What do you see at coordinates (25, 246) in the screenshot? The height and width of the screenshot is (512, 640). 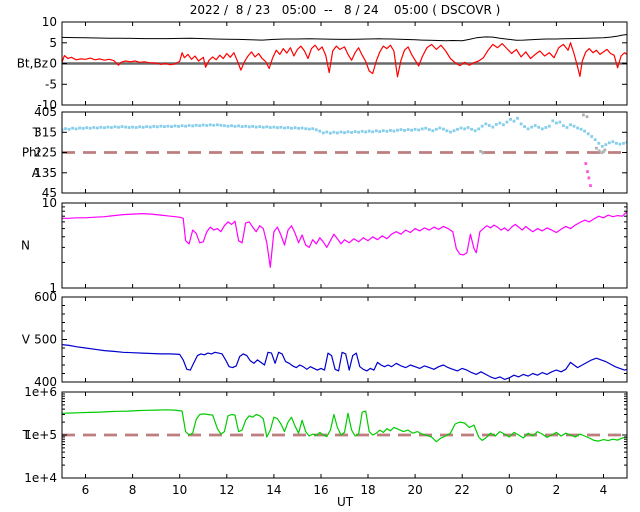 I see `panel-label-N: N` at bounding box center [25, 246].